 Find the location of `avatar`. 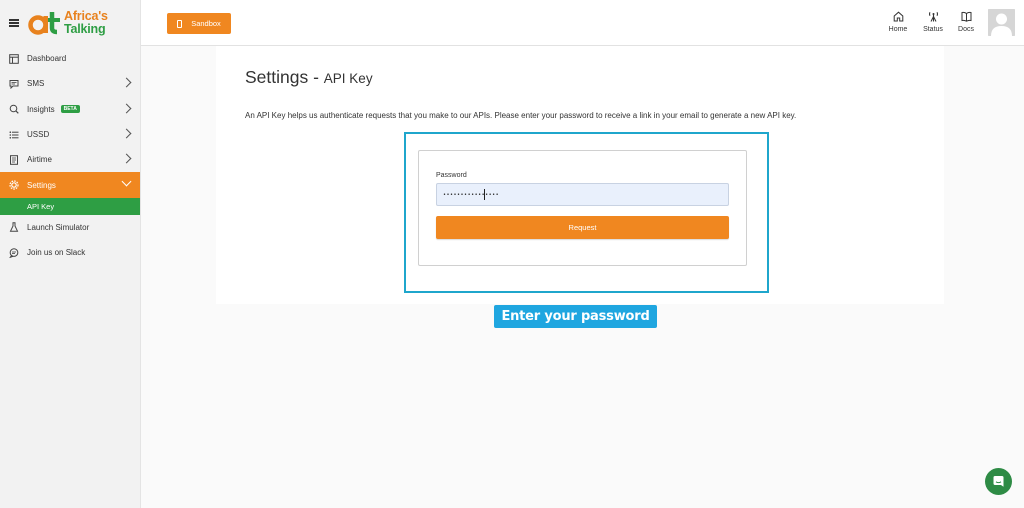

avatar is located at coordinates (1001, 22).